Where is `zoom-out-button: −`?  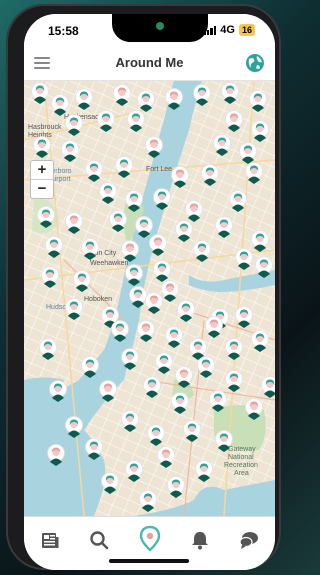
zoom-out-button: − is located at coordinates (42, 189).